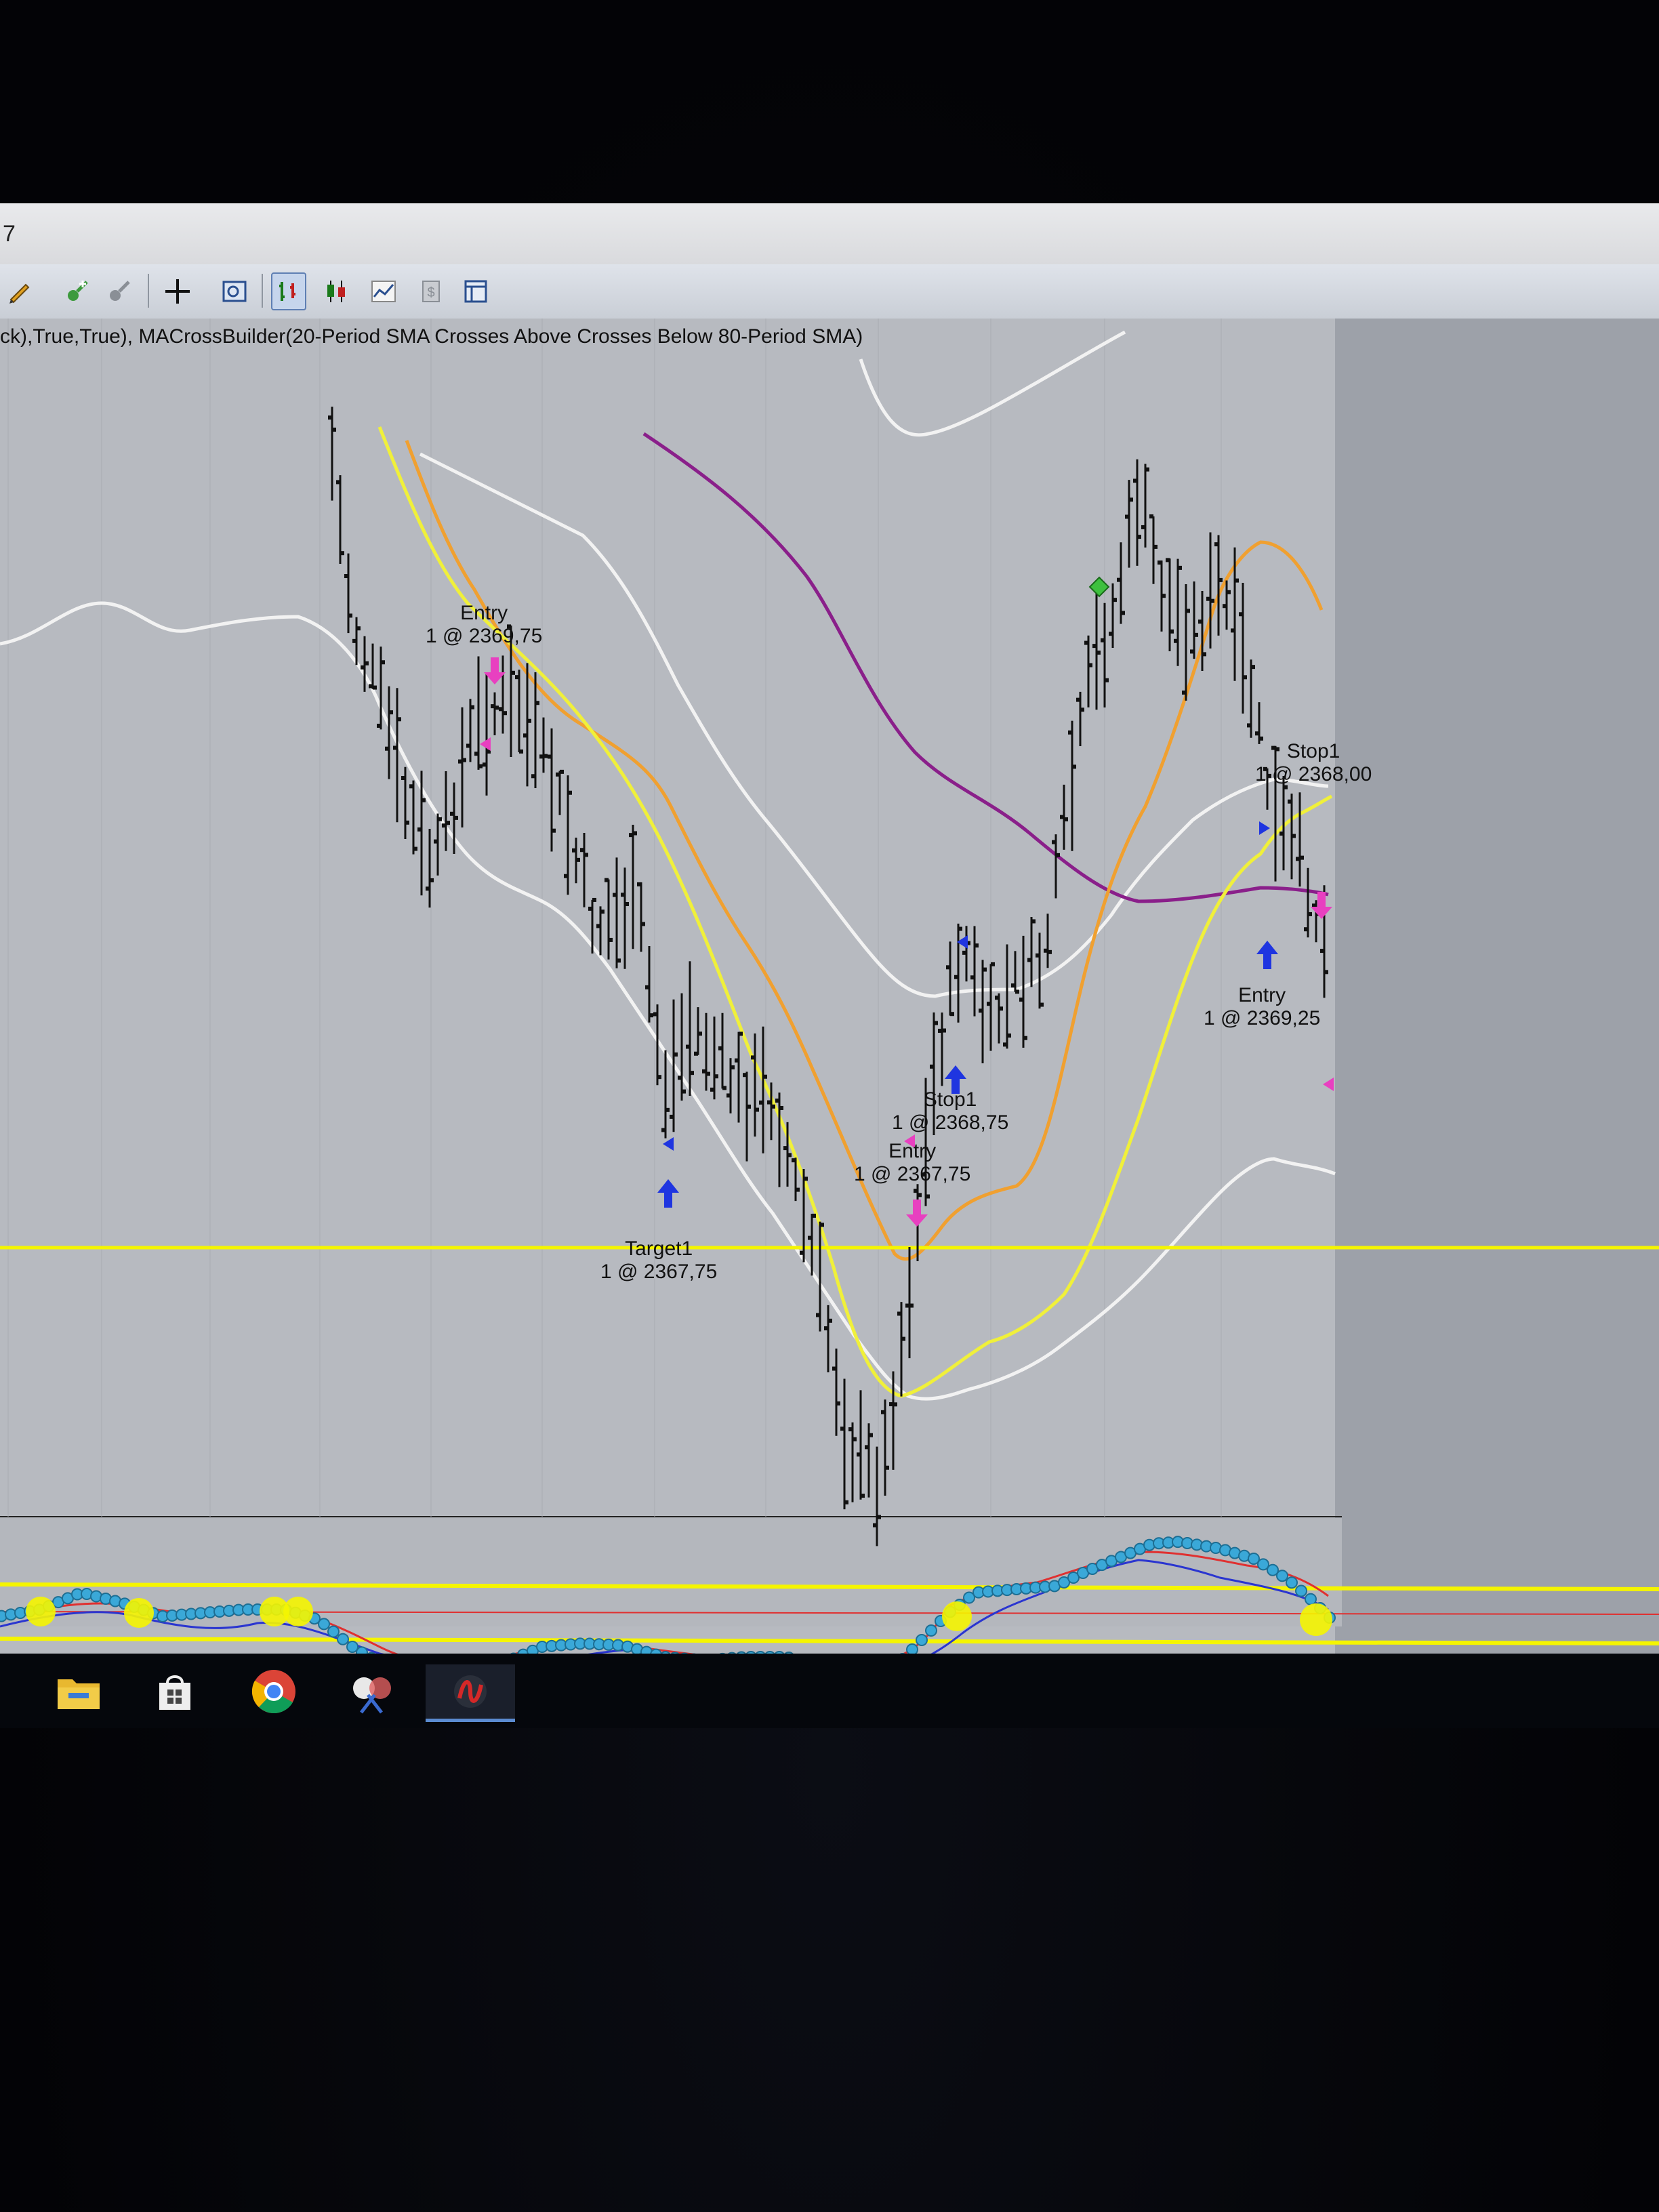 The image size is (1659, 2212). Describe the element at coordinates (485, 636) in the screenshot. I see `annotation-detail: 1 @ 2369,75` at that location.